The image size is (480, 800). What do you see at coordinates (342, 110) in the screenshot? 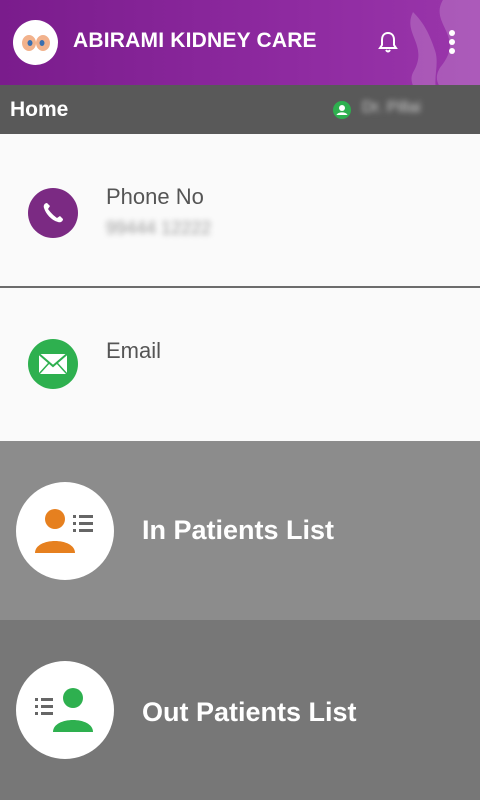
I see `user-icon` at bounding box center [342, 110].